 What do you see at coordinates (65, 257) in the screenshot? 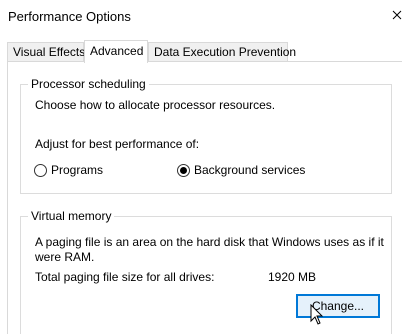
I see `virtual-memory-description-line2: were RAM.` at bounding box center [65, 257].